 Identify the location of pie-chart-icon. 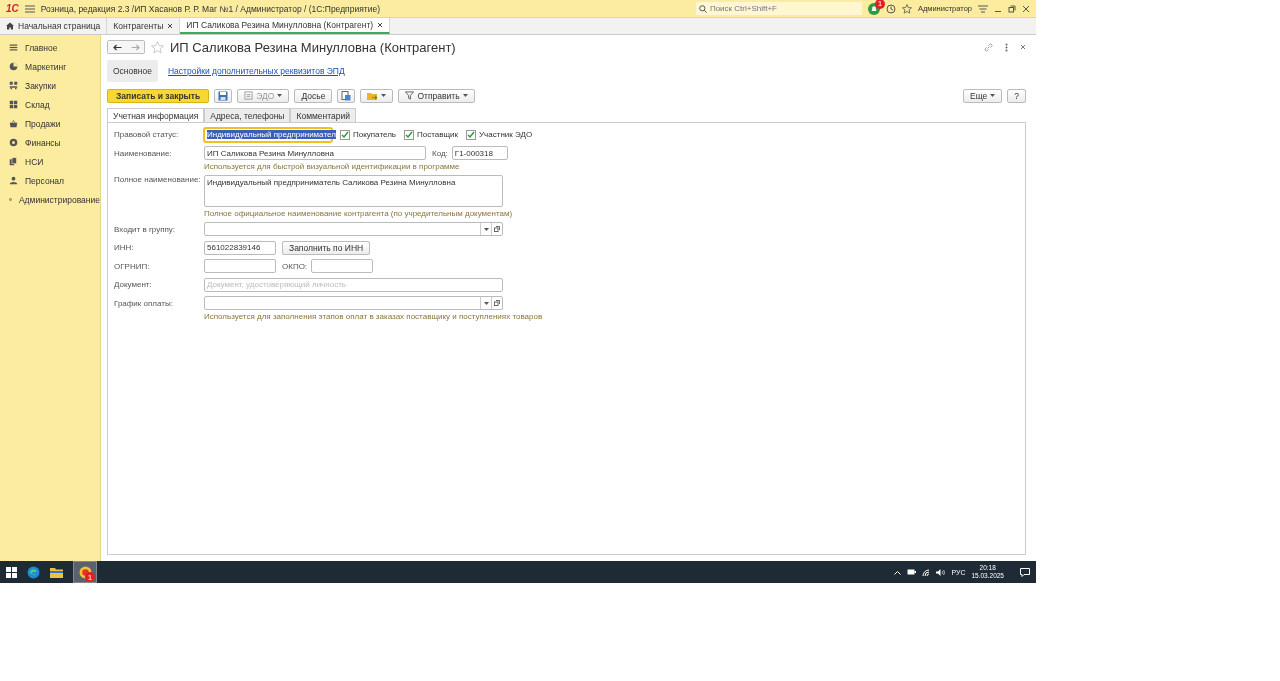
(13, 66).